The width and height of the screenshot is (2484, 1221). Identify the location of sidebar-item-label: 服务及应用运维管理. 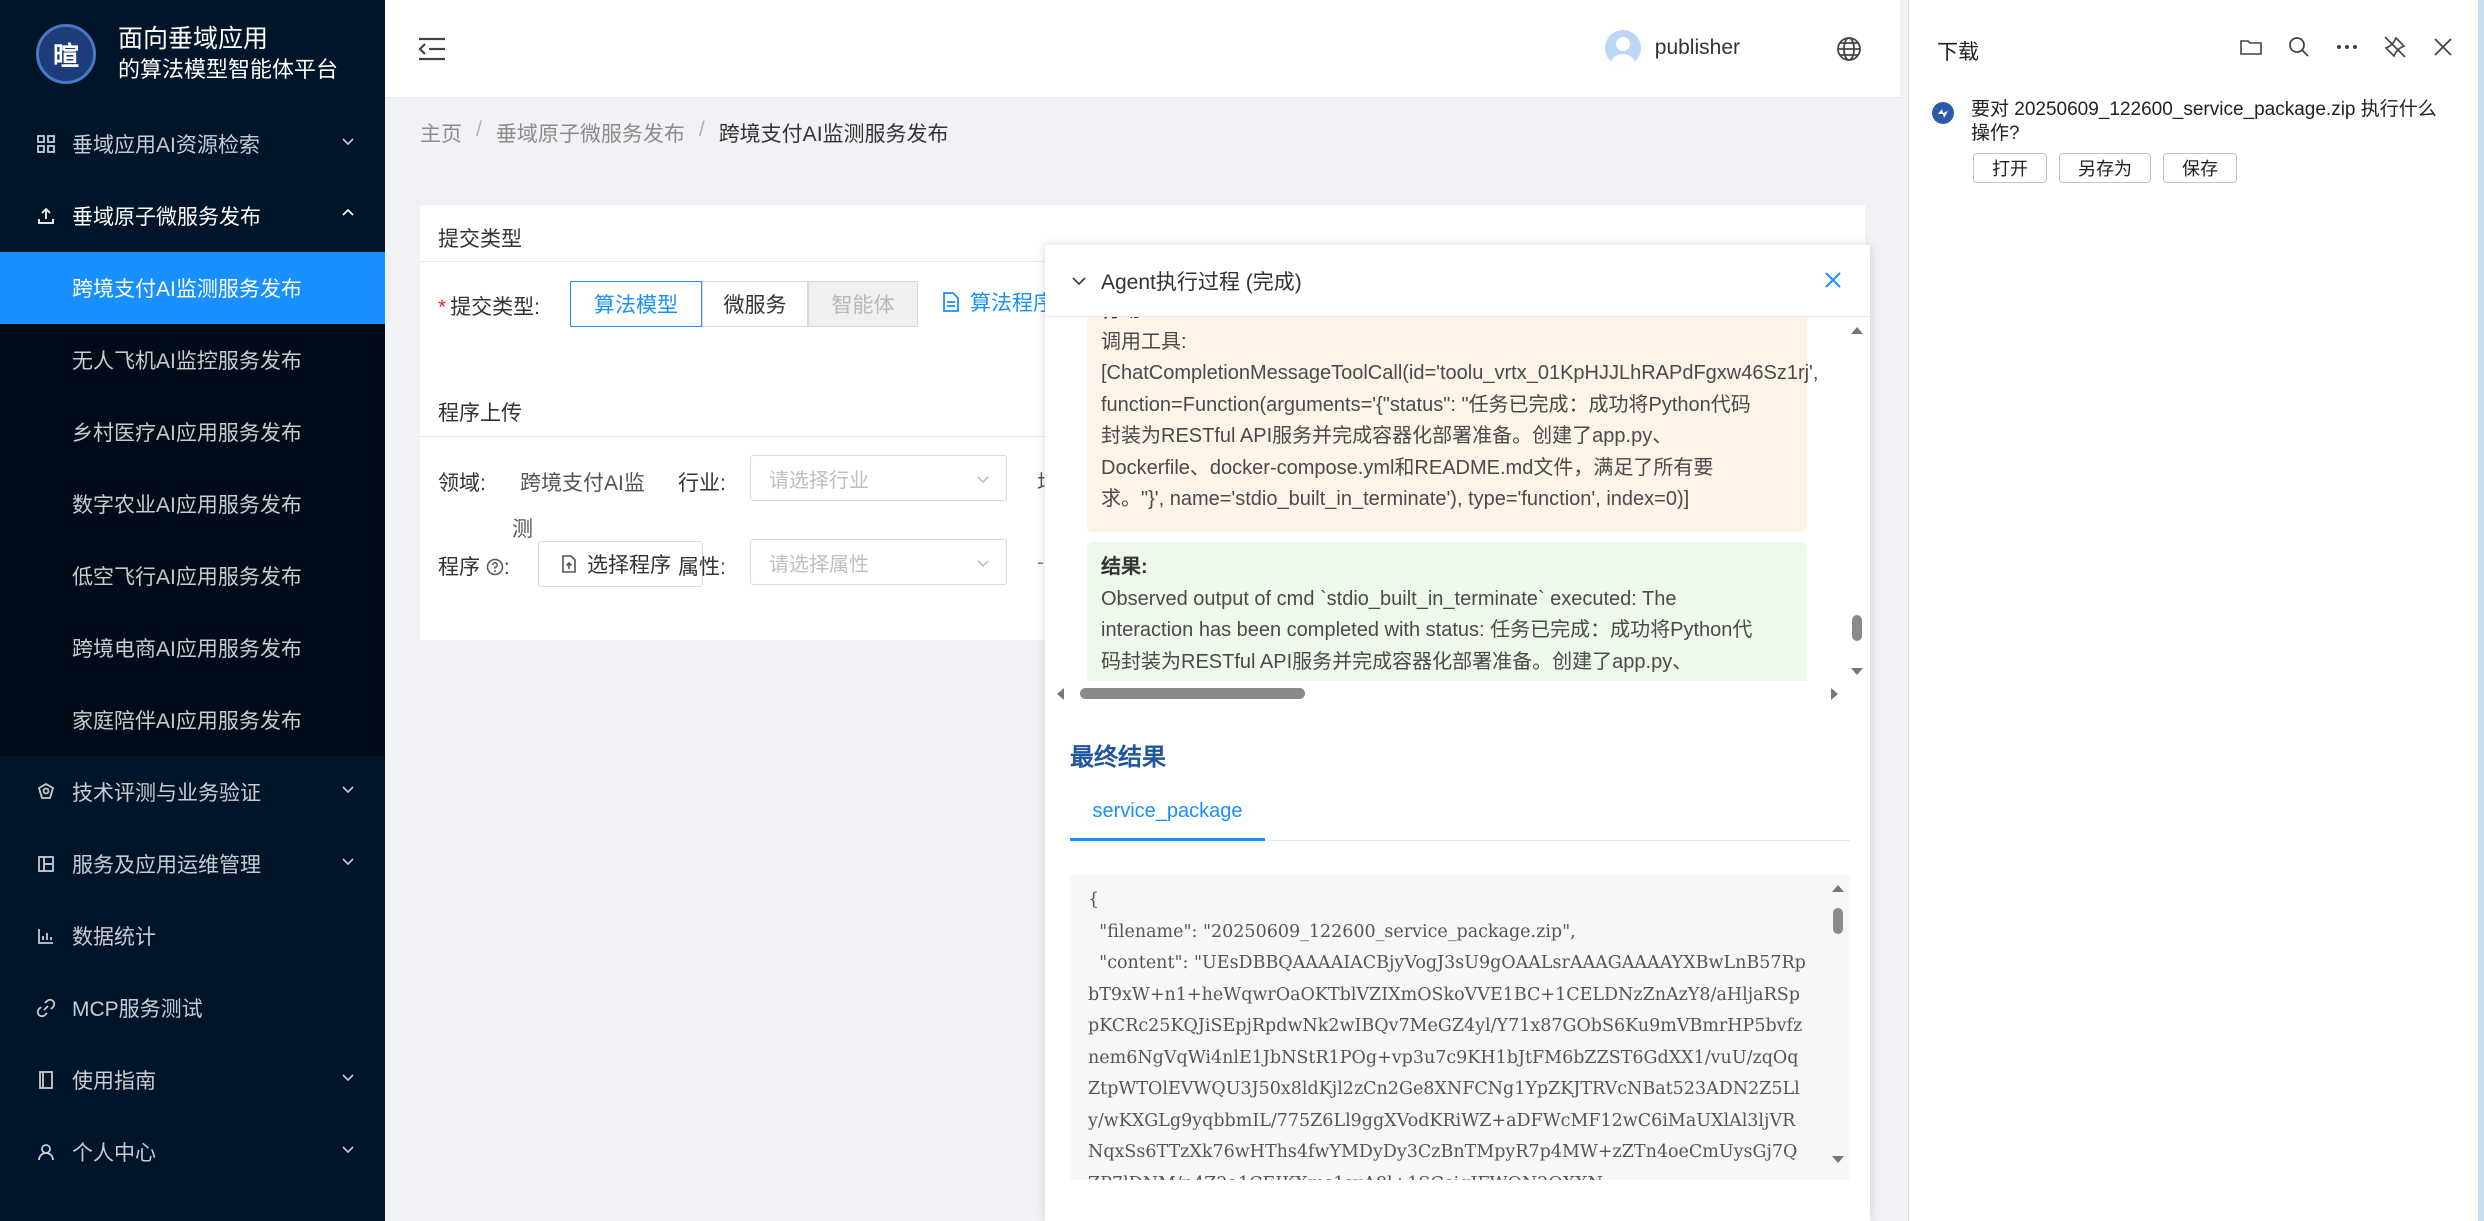
(166, 865).